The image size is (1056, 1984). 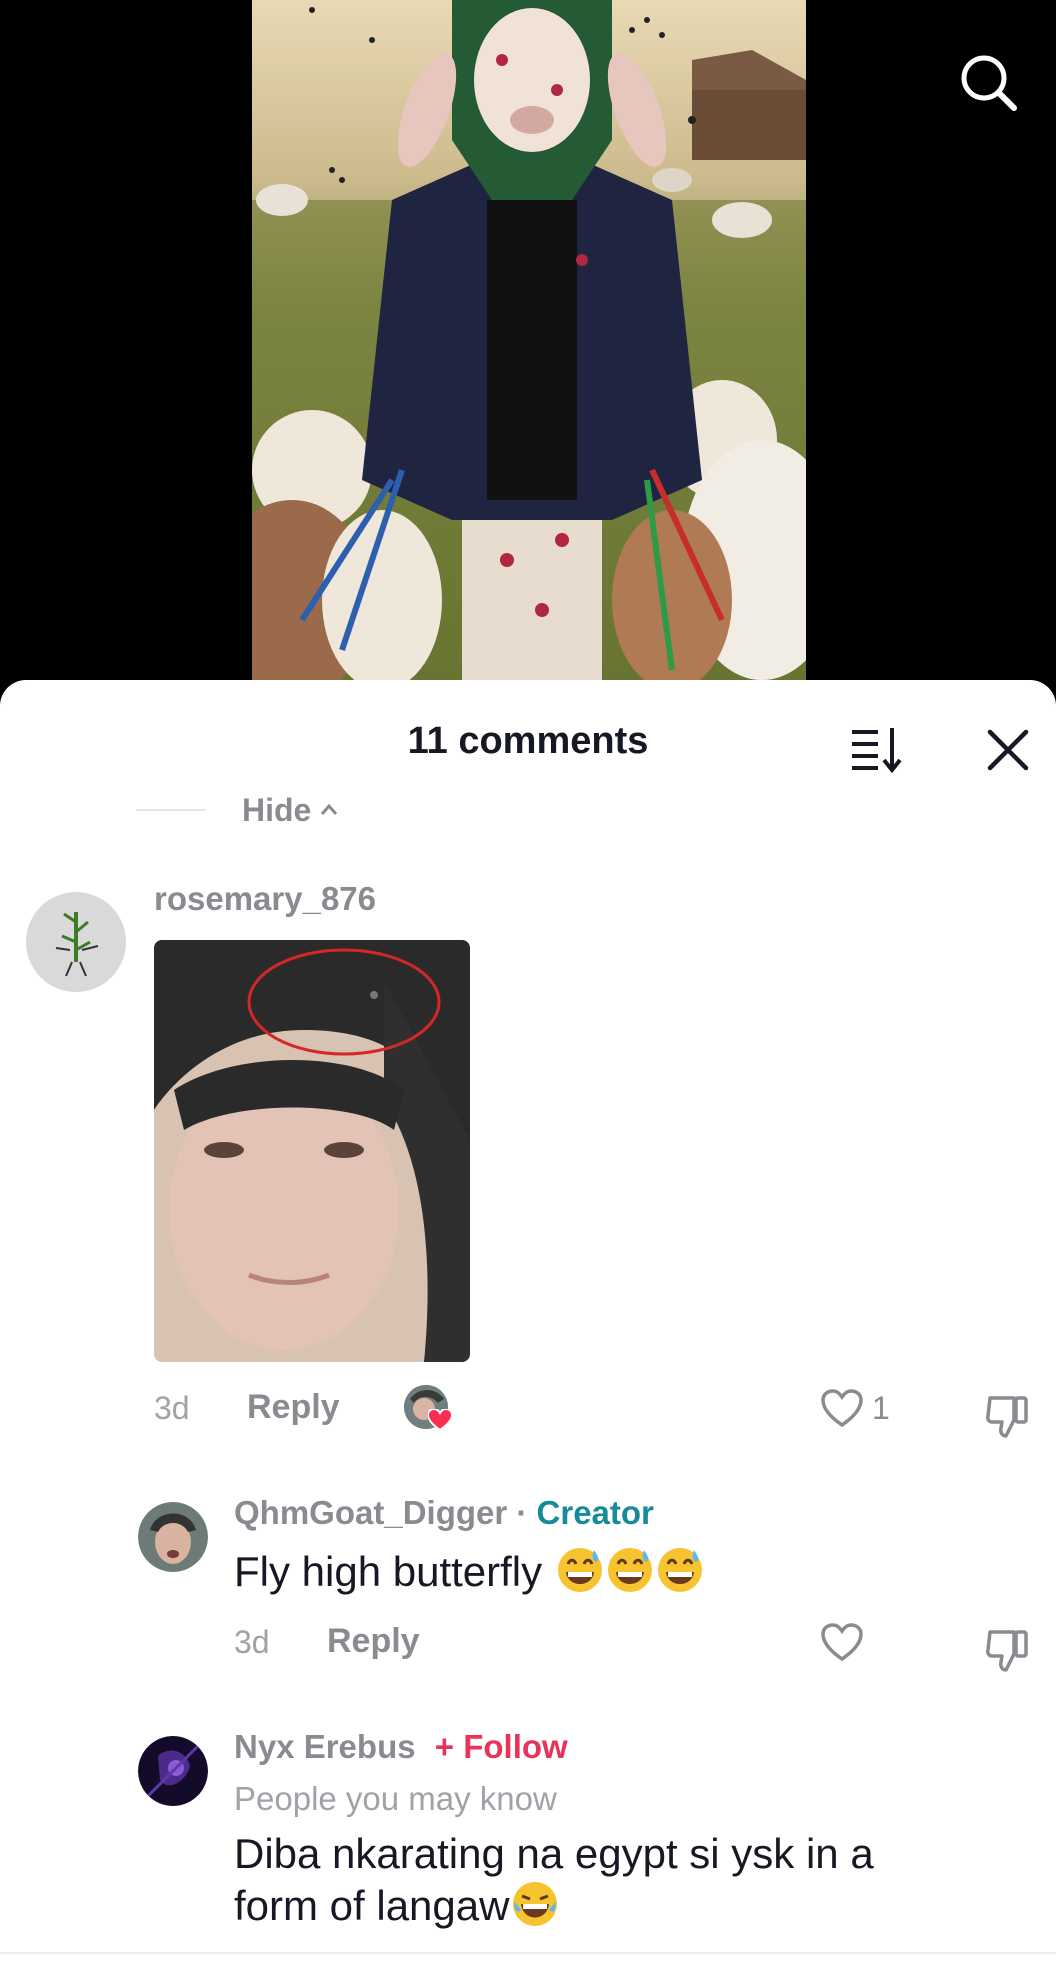 I want to click on creator-badge: Creator, so click(x=595, y=1512).